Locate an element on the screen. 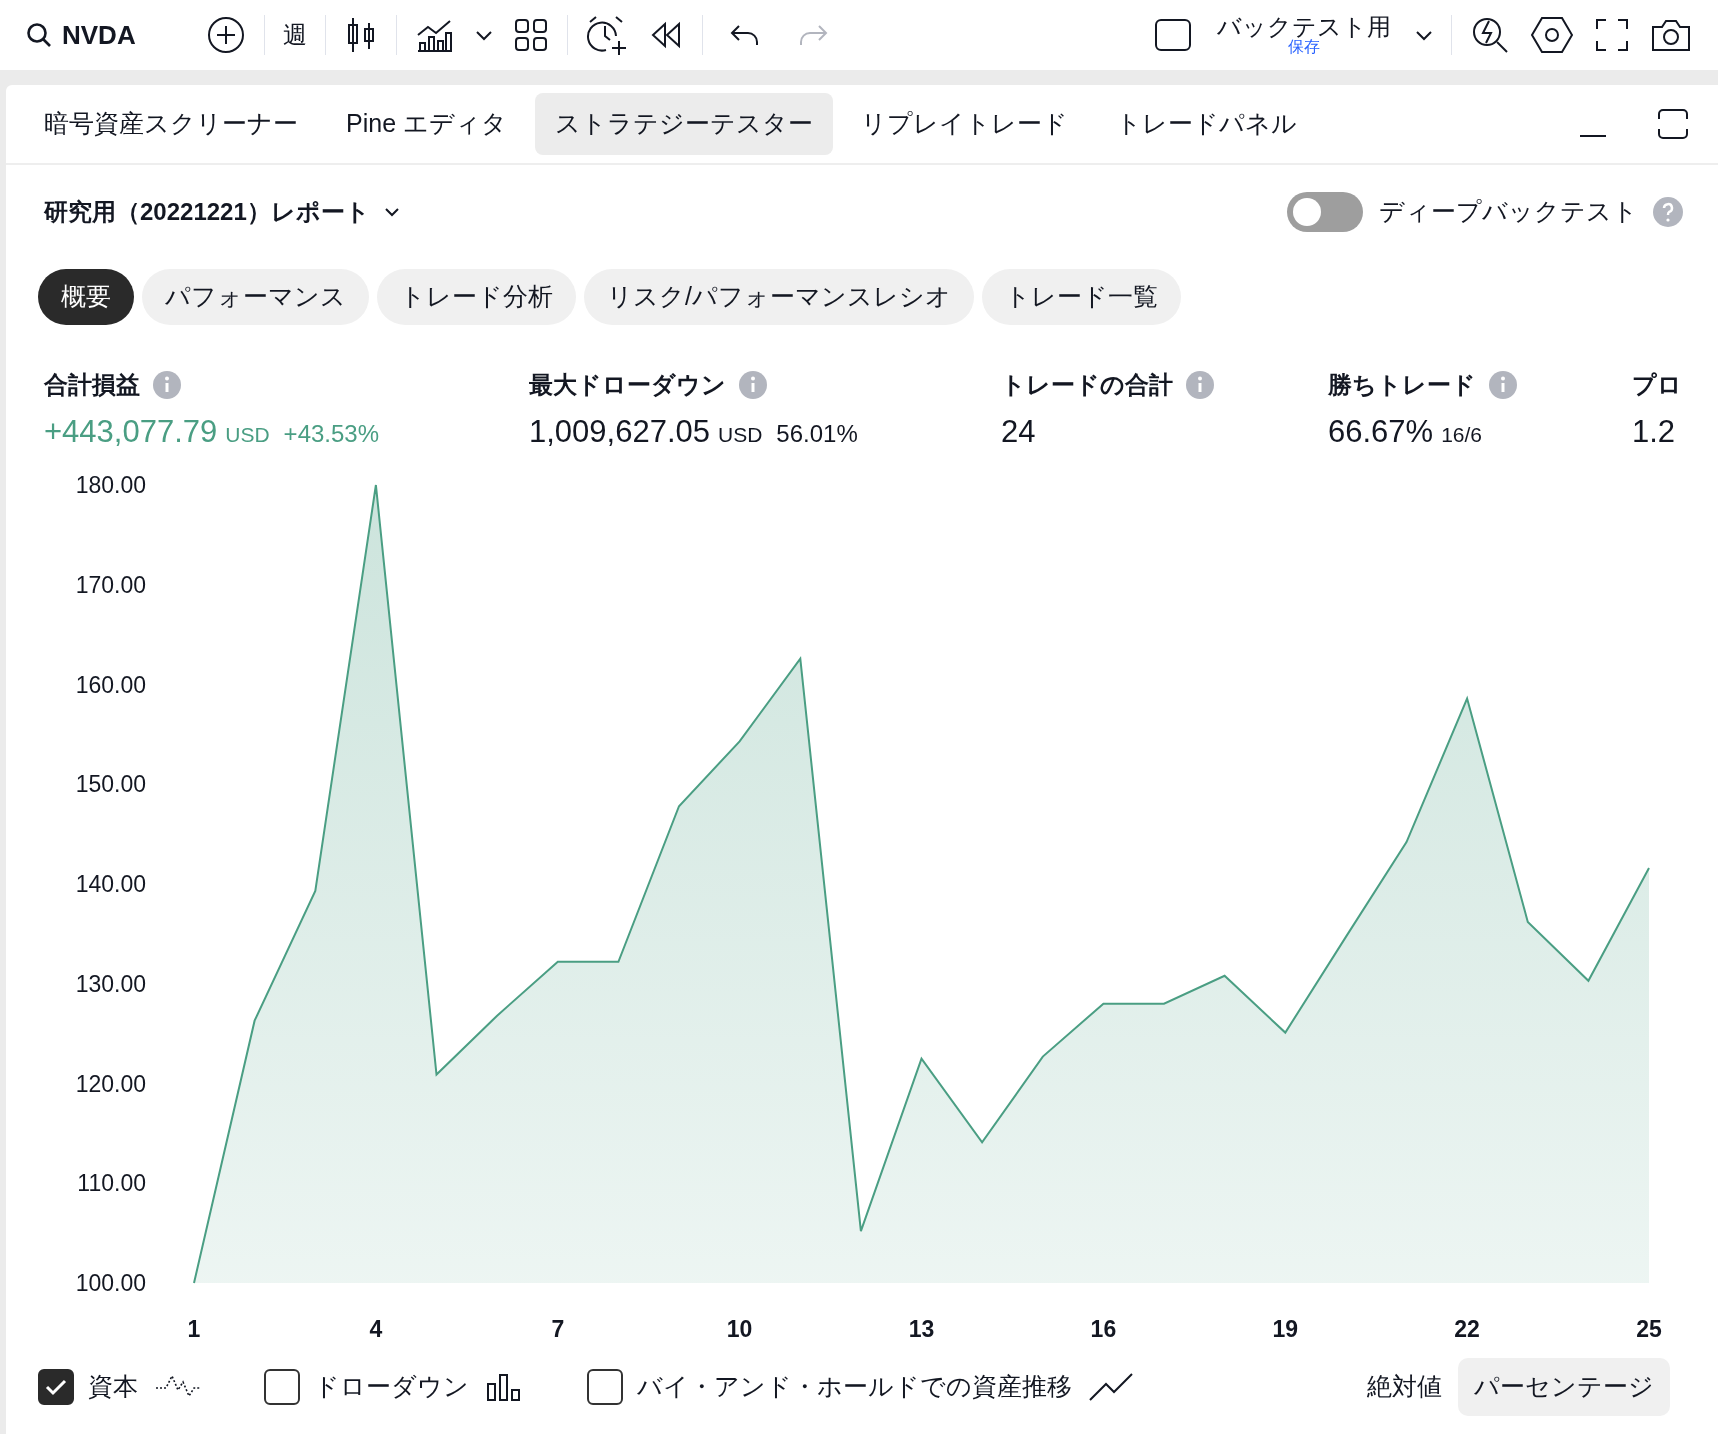 This screenshot has height=1434, width=1718. y-axis-label: 120.00 is located at coordinates (110, 1083).